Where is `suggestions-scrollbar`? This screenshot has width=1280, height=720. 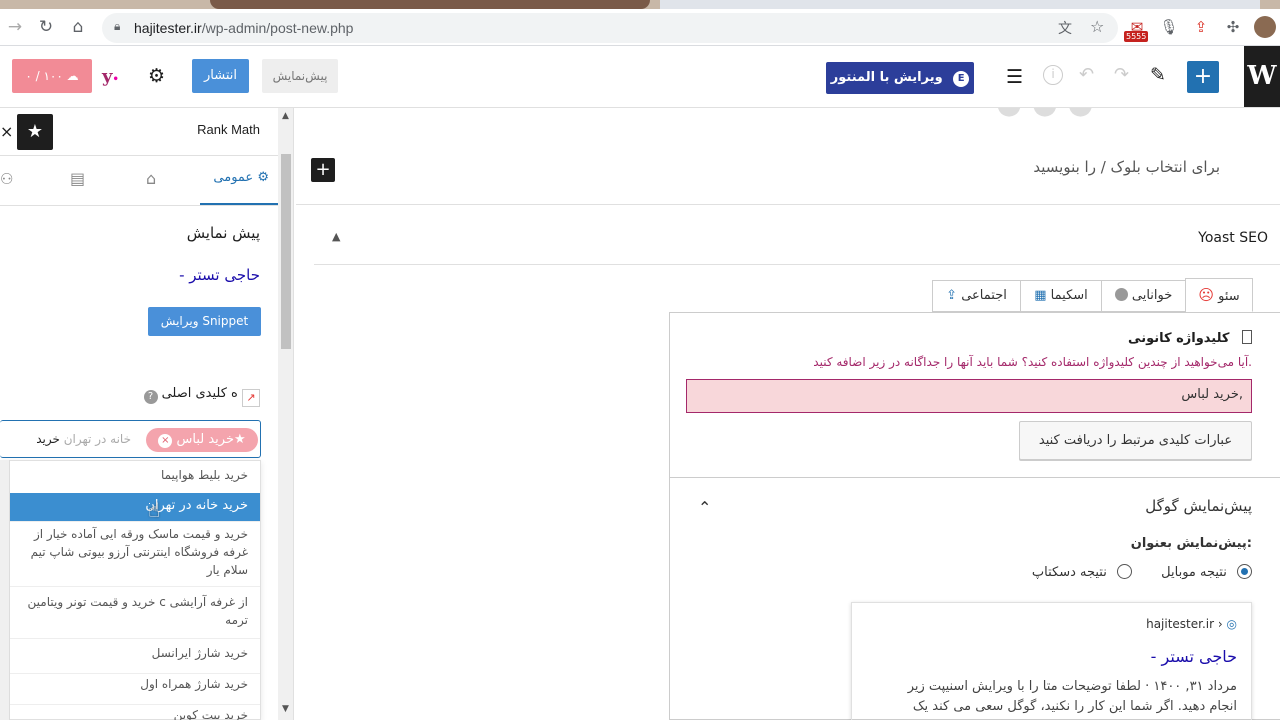 suggestions-scrollbar is located at coordinates (5, 590).